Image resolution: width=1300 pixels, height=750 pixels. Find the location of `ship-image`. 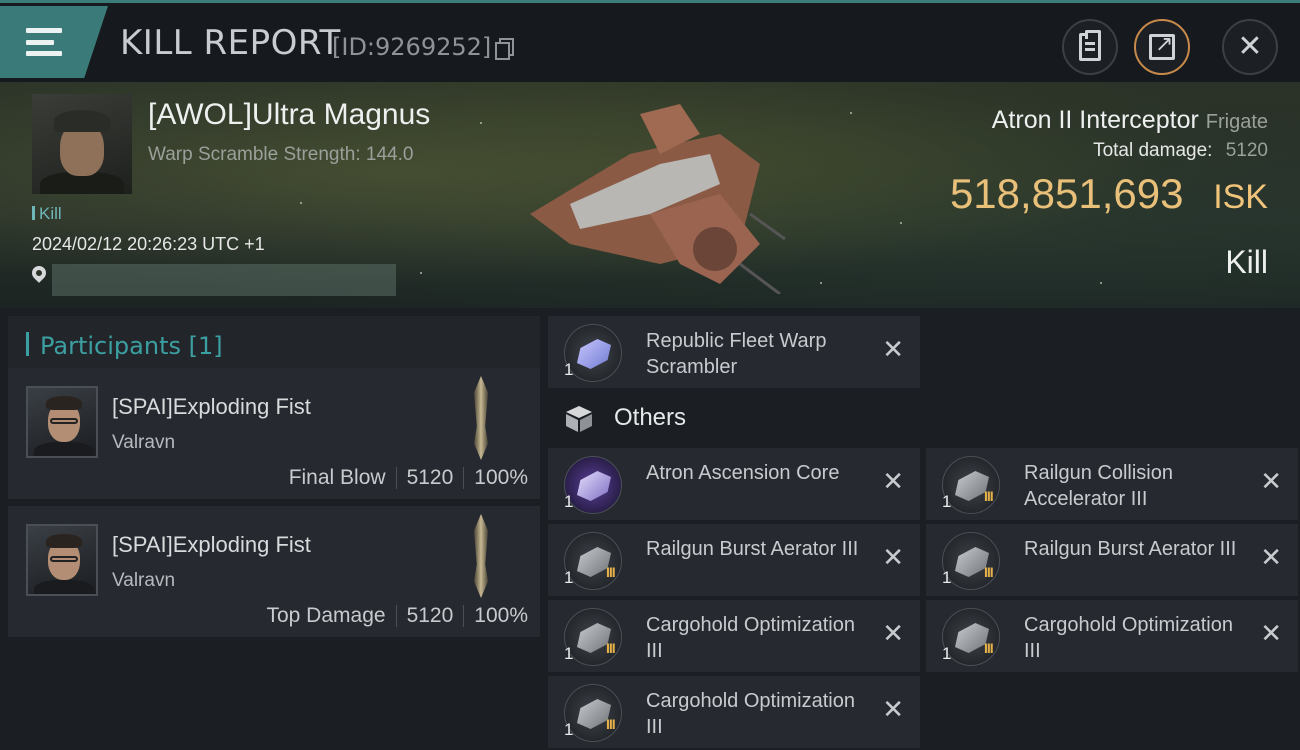

ship-image is located at coordinates (650, 194).